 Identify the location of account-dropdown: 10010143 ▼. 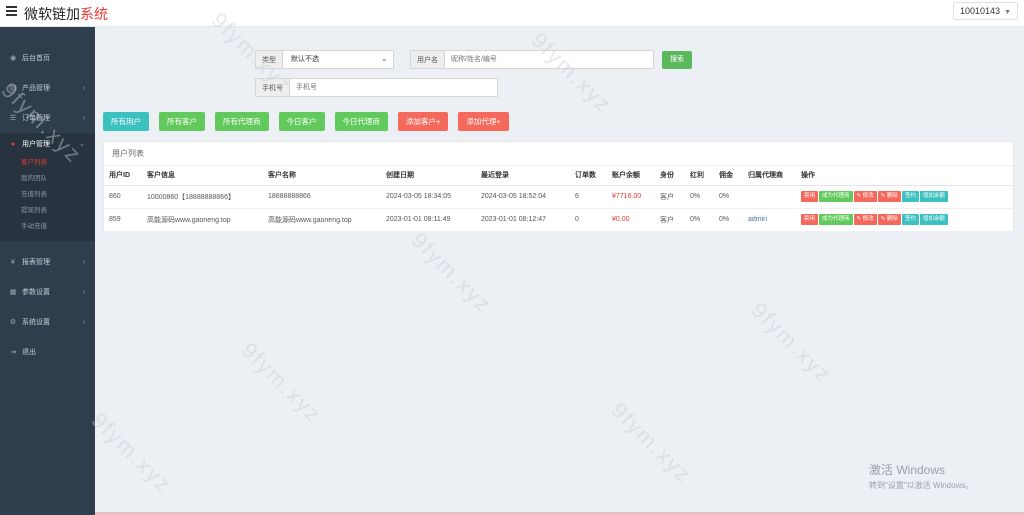
(985, 11).